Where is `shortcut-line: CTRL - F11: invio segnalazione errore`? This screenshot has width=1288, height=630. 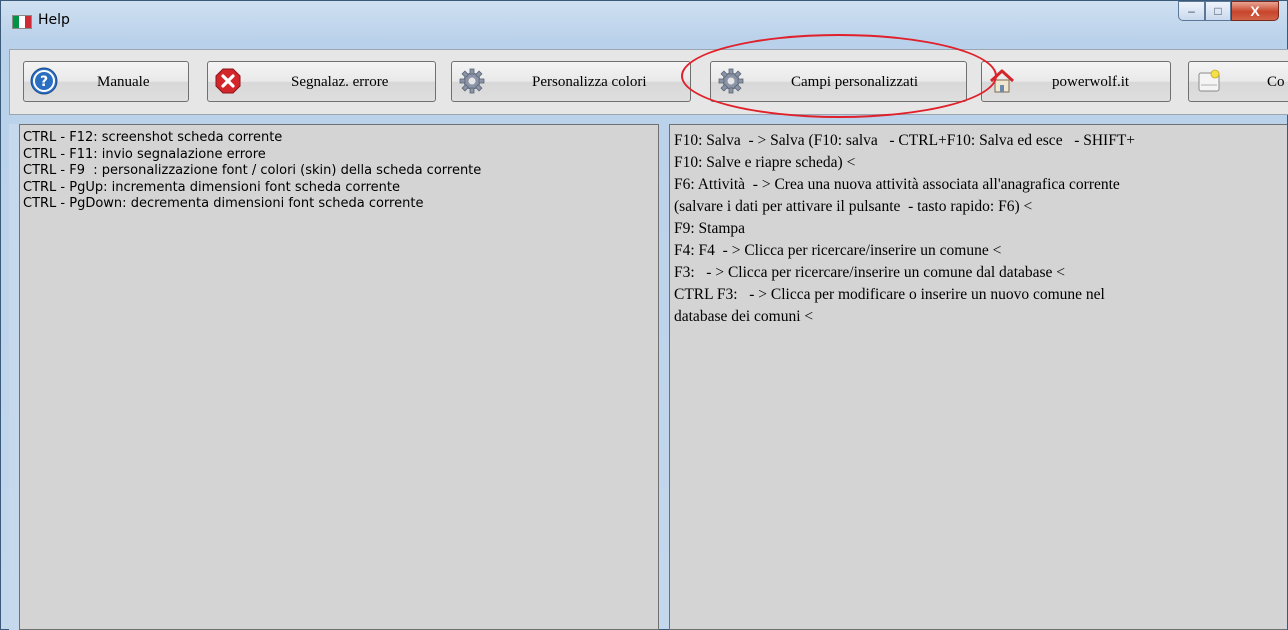 shortcut-line: CTRL - F11: invio segnalazione errore is located at coordinates (144, 154).